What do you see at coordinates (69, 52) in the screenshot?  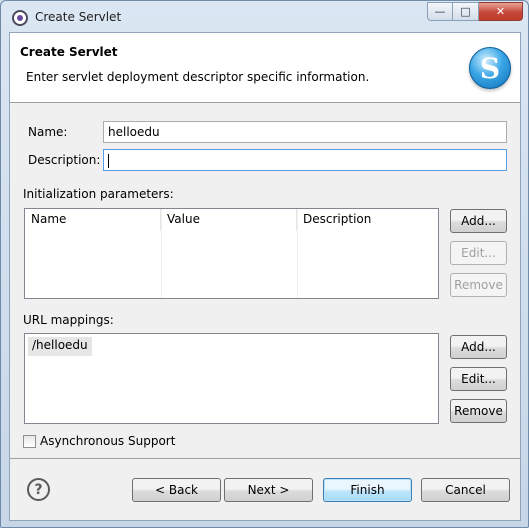 I see `banner-title: Create Servlet` at bounding box center [69, 52].